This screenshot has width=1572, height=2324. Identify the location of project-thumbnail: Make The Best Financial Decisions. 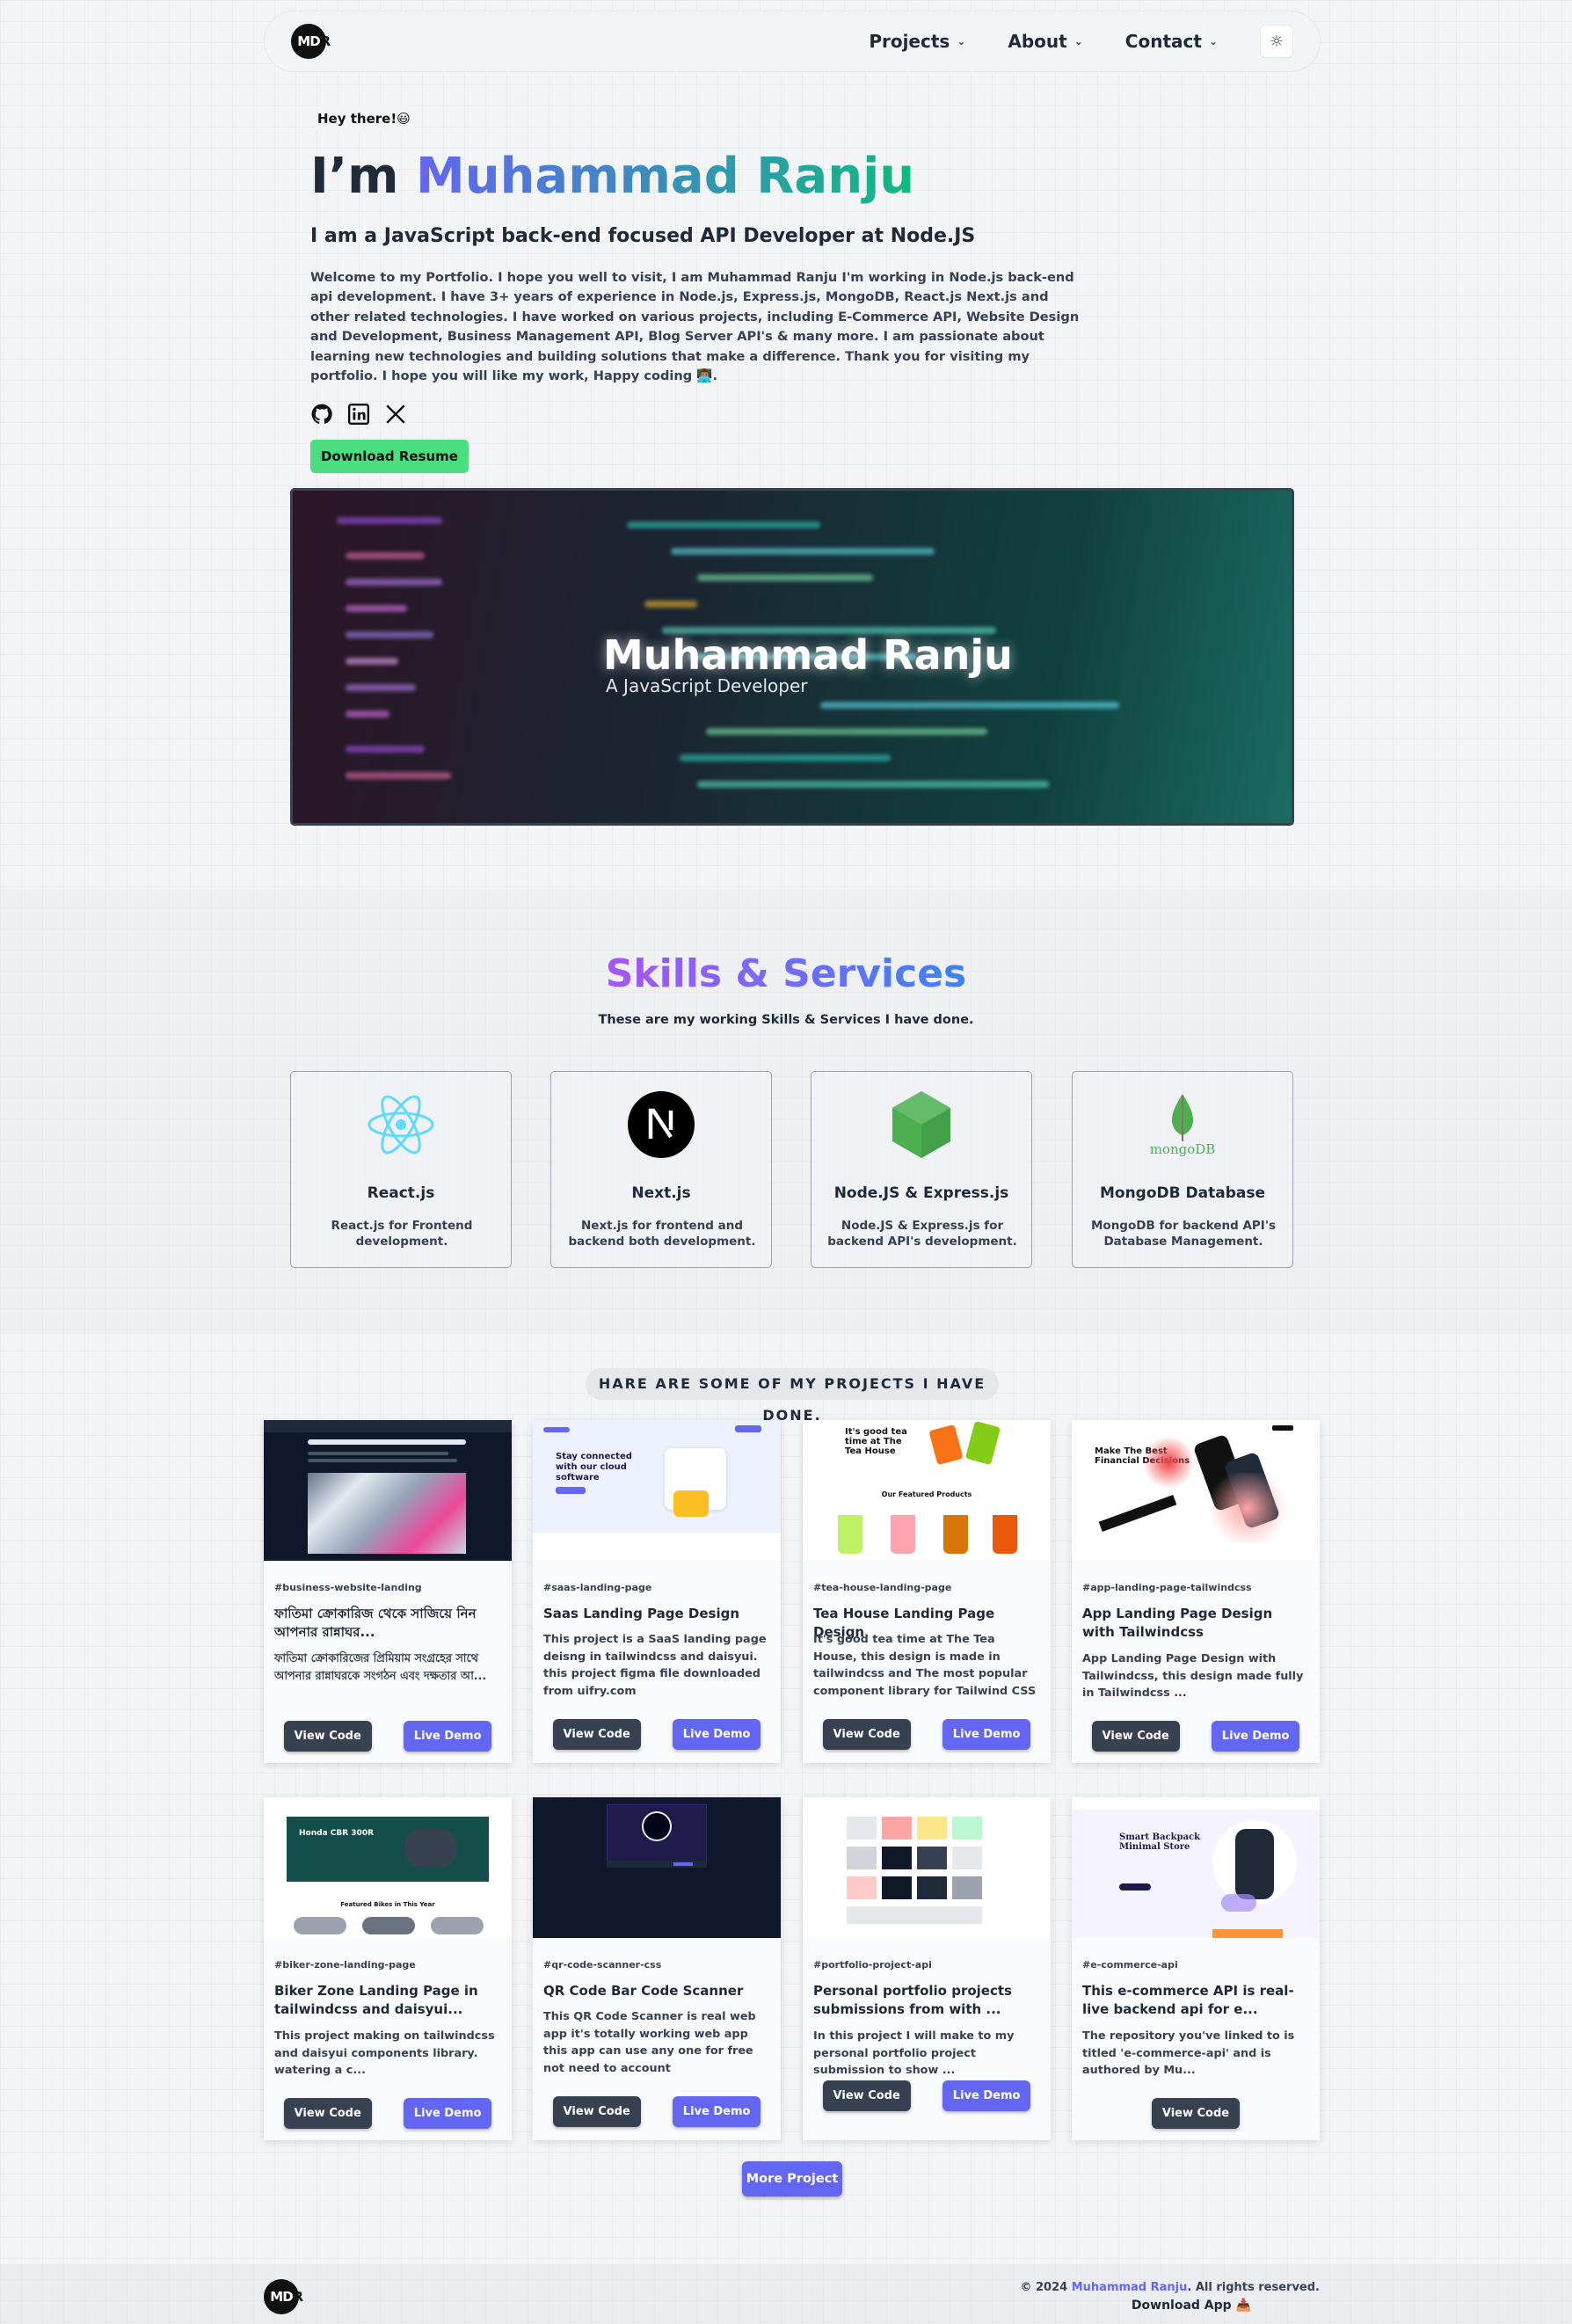
(1196, 1490).